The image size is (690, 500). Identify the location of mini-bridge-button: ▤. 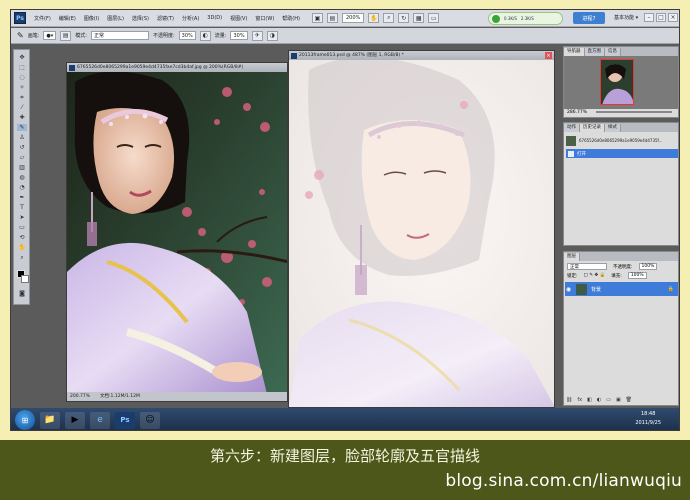
(332, 18).